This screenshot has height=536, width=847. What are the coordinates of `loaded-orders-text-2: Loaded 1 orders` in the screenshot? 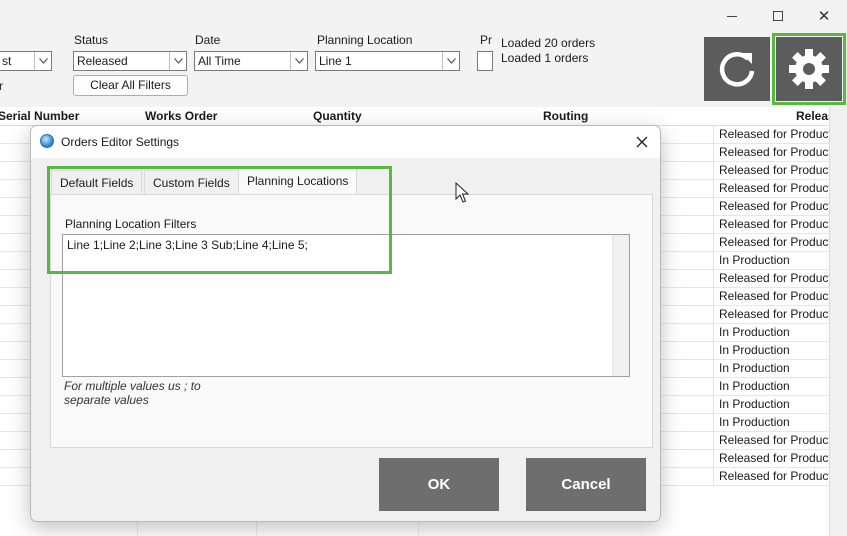 It's located at (545, 58).